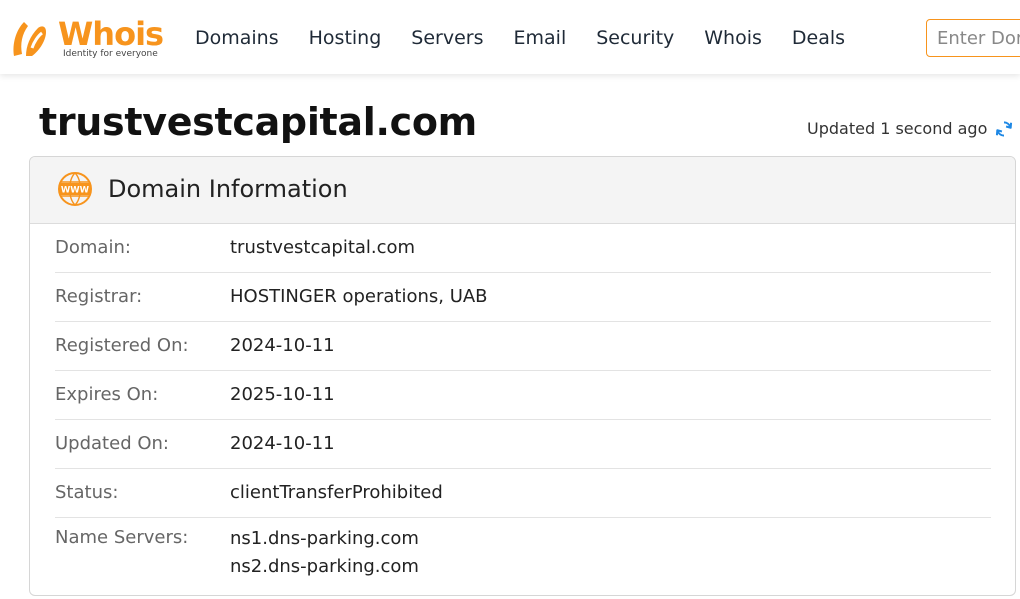 The height and width of the screenshot is (599, 1020). I want to click on nav-whois: Whois, so click(733, 38).